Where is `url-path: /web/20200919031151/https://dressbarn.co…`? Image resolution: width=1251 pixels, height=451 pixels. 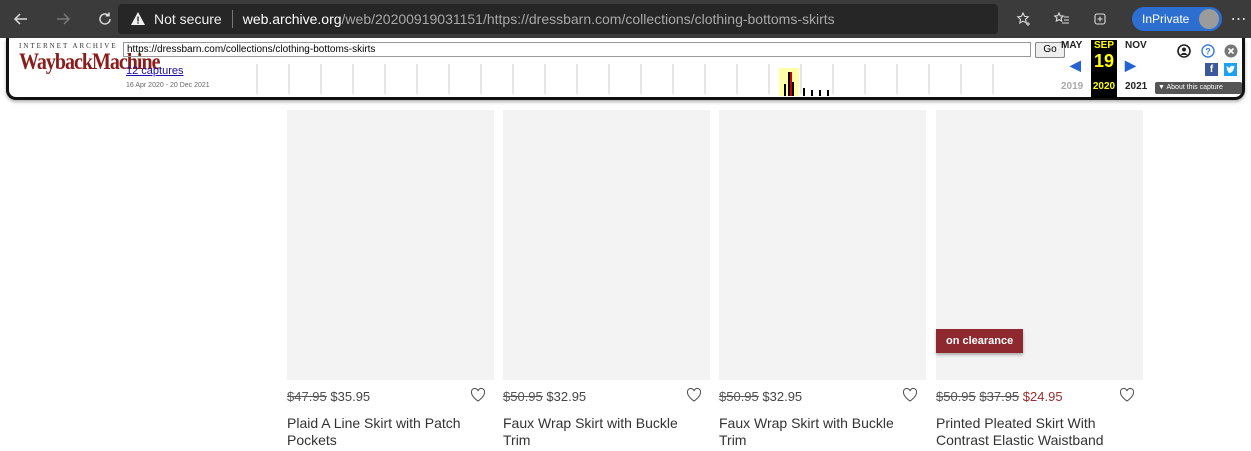
url-path: /web/20200919031151/https://dressbarn.co… is located at coordinates (588, 19).